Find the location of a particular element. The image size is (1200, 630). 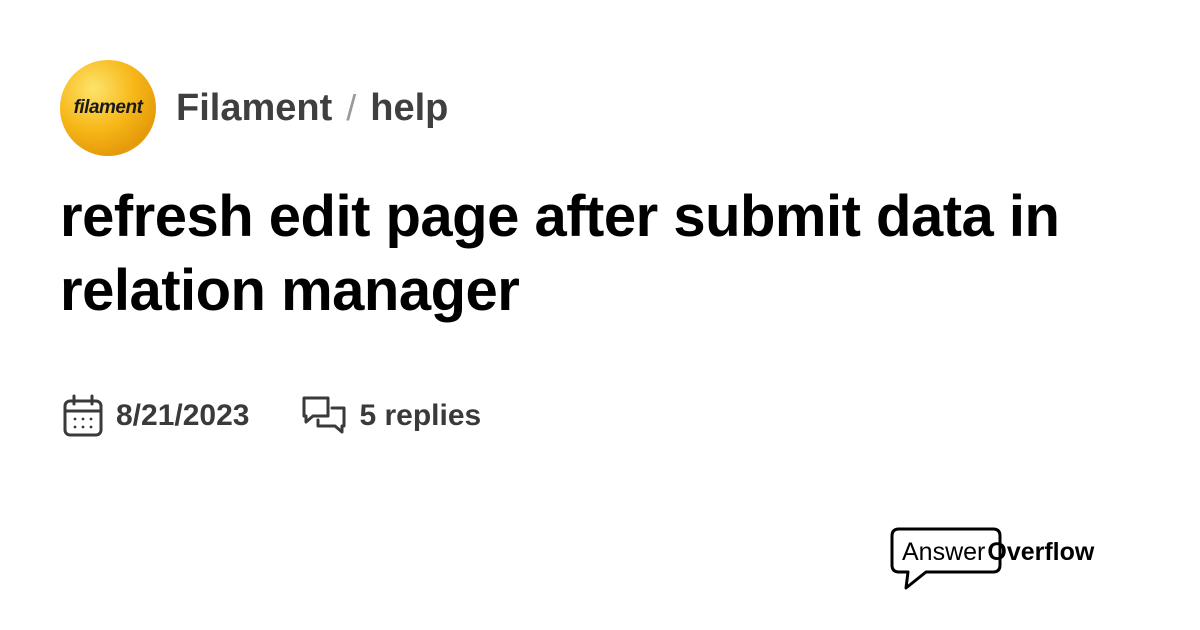

server-name-link: Filament is located at coordinates (254, 108).